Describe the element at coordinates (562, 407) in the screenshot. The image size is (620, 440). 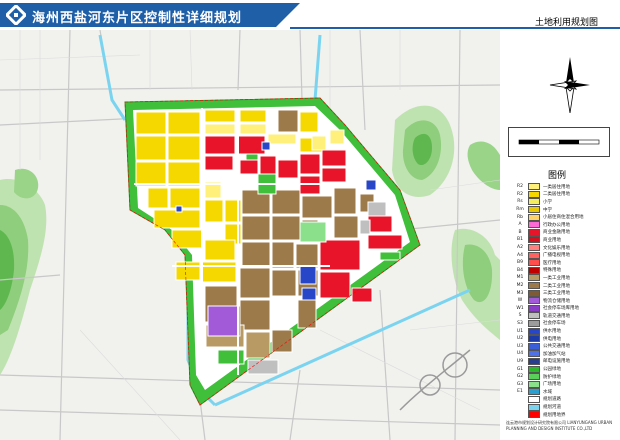
I see `legend-item: 规划河道` at that location.